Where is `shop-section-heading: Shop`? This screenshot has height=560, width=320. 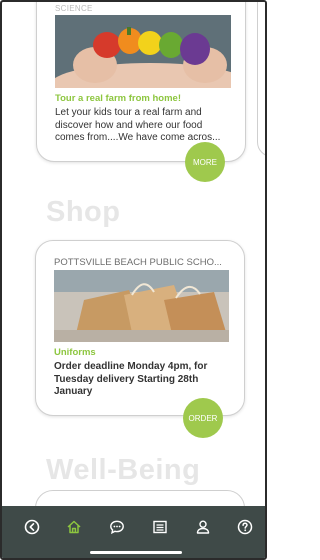 shop-section-heading: Shop is located at coordinates (83, 212).